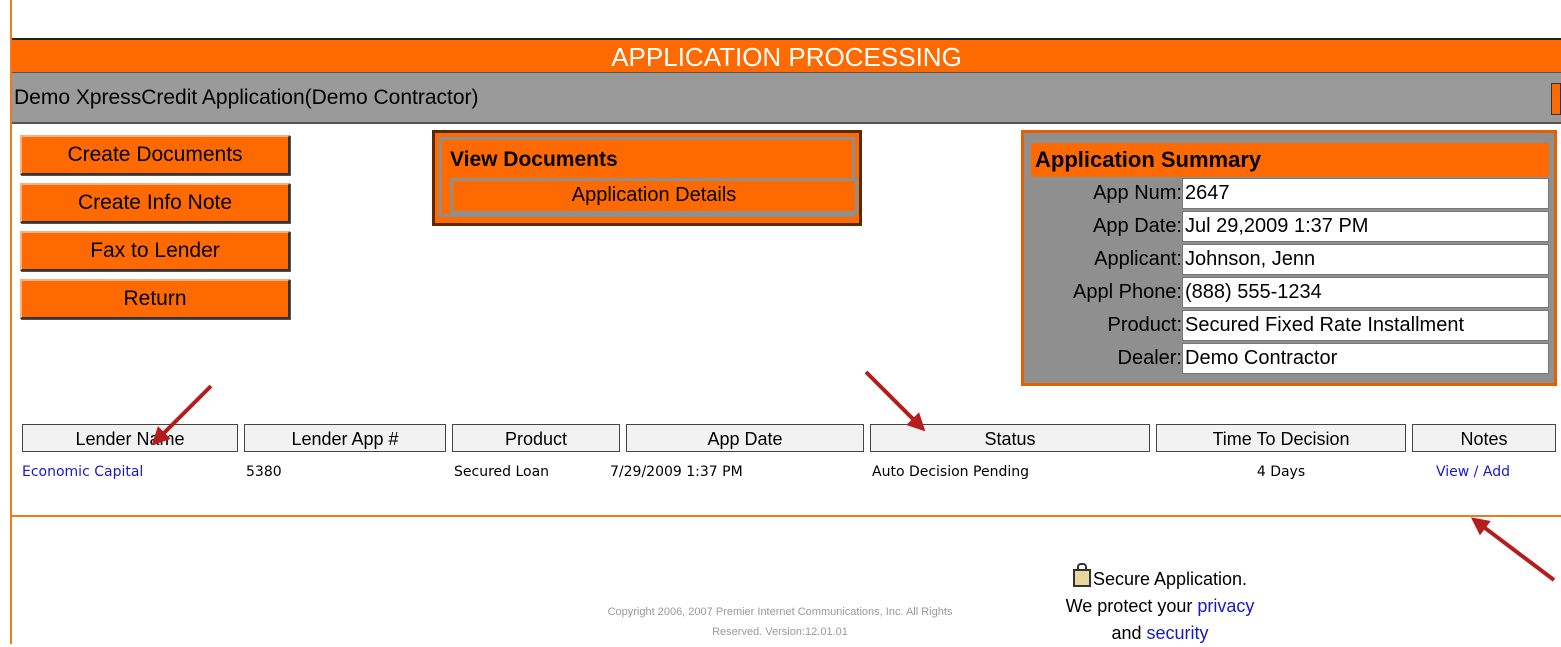 The image size is (1561, 647). Describe the element at coordinates (1365, 292) in the screenshot. I see `summary-value: (888) 555-1234` at that location.